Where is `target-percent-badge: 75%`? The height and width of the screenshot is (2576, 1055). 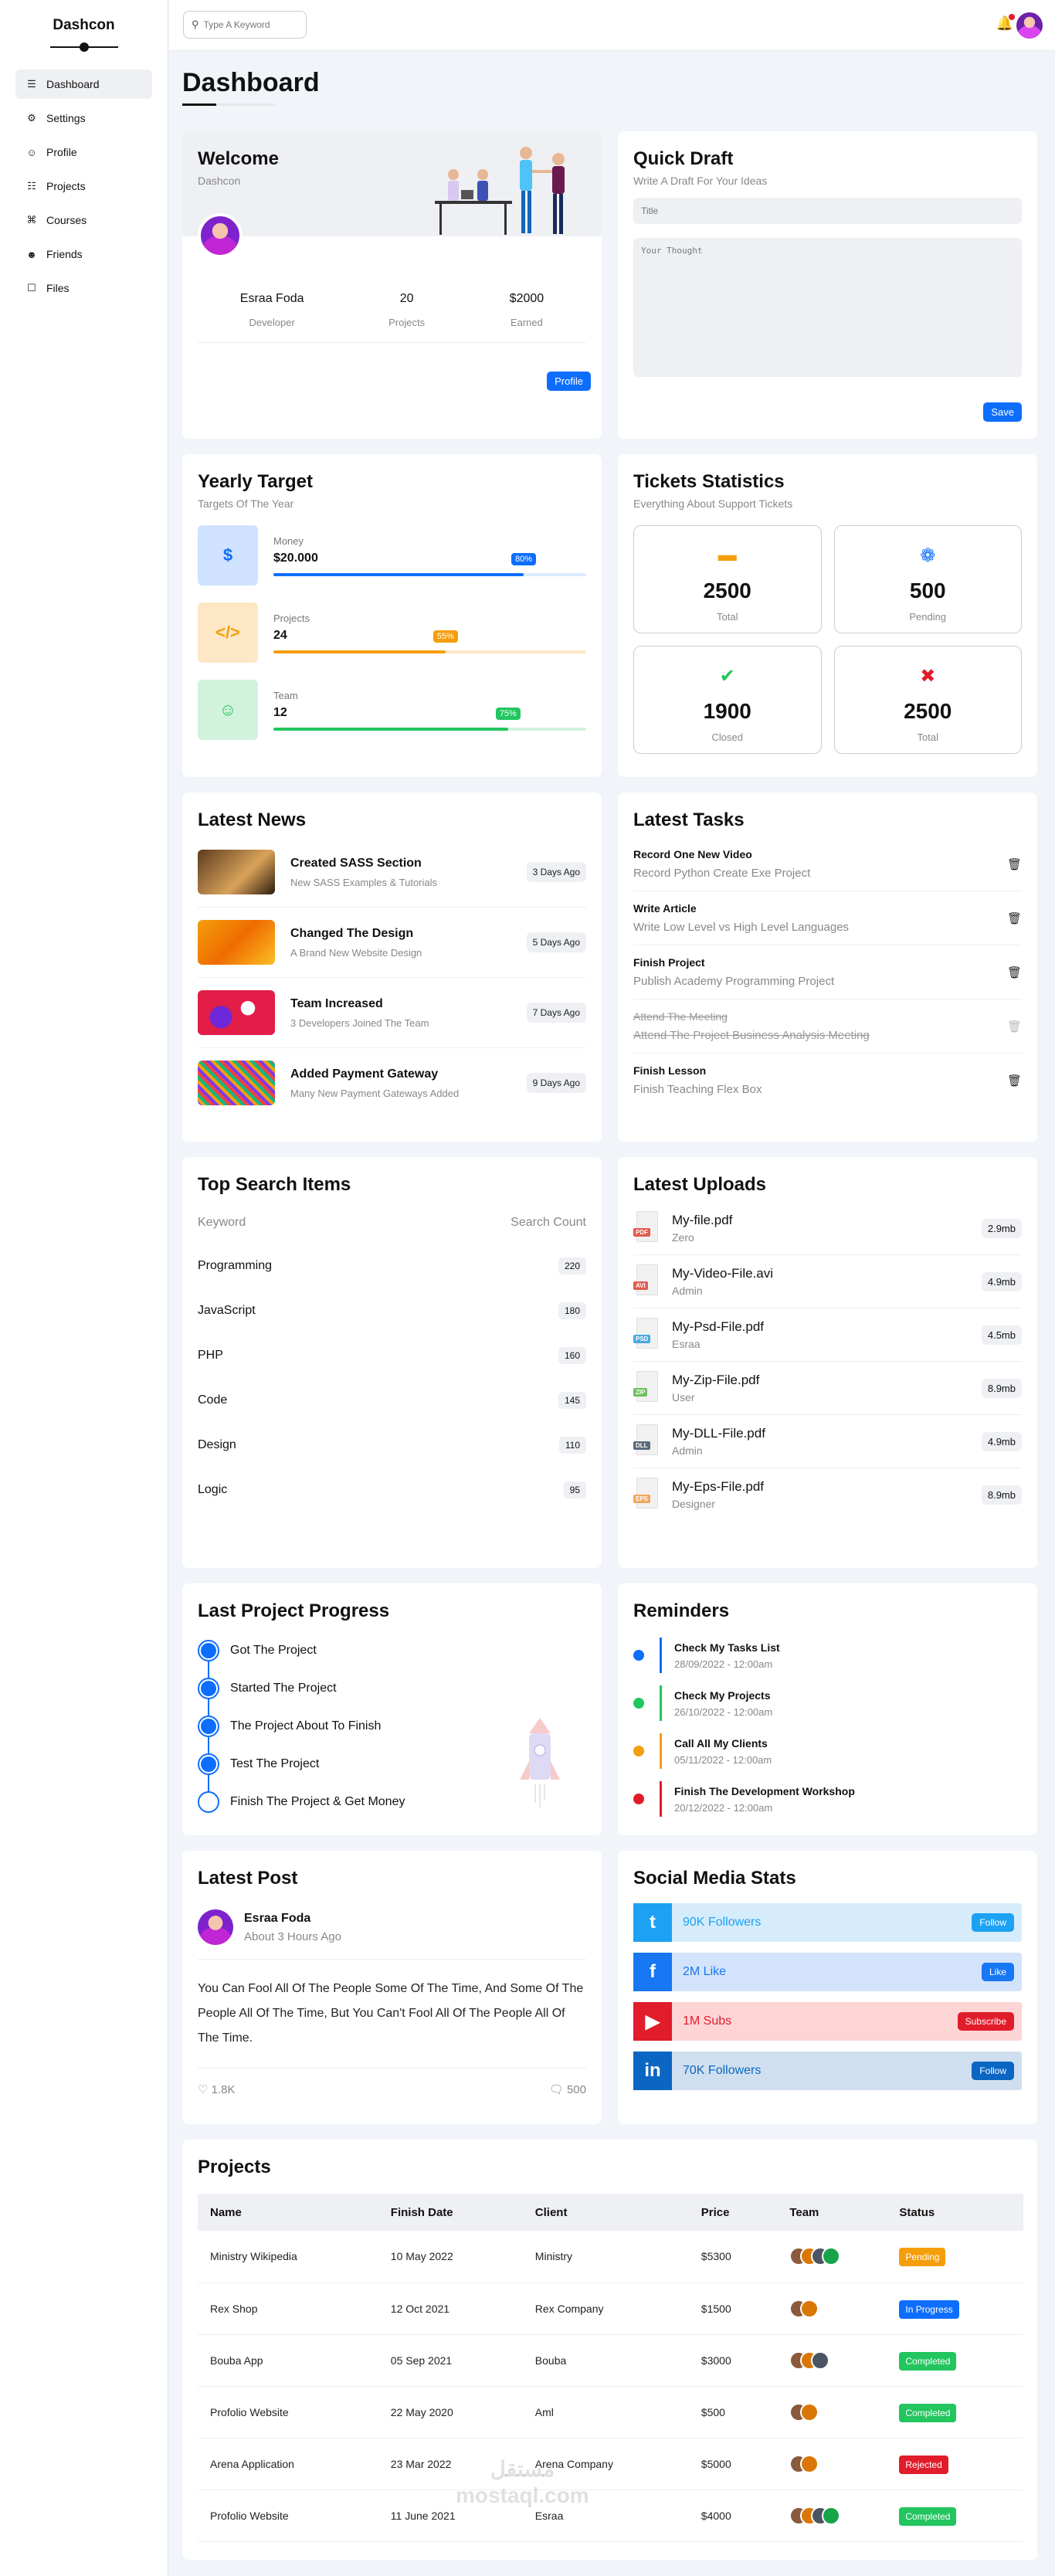
target-percent-badge: 75% is located at coordinates (508, 714).